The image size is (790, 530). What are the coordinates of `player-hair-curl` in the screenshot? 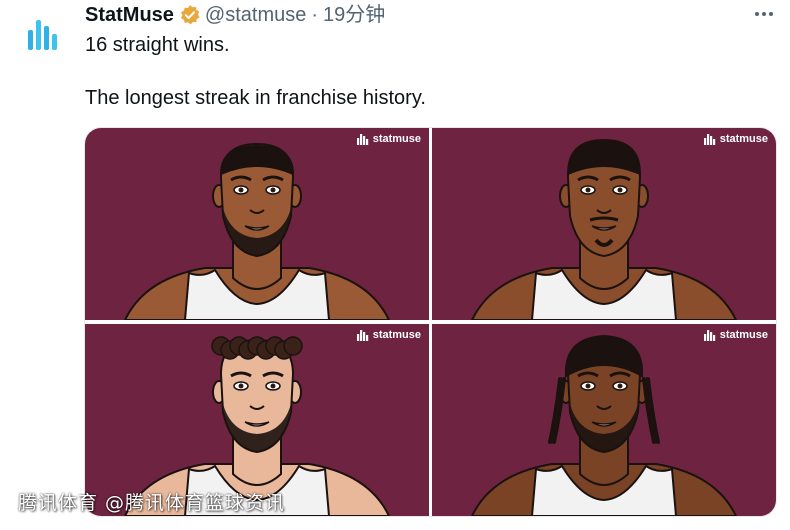 It's located at (293, 346).